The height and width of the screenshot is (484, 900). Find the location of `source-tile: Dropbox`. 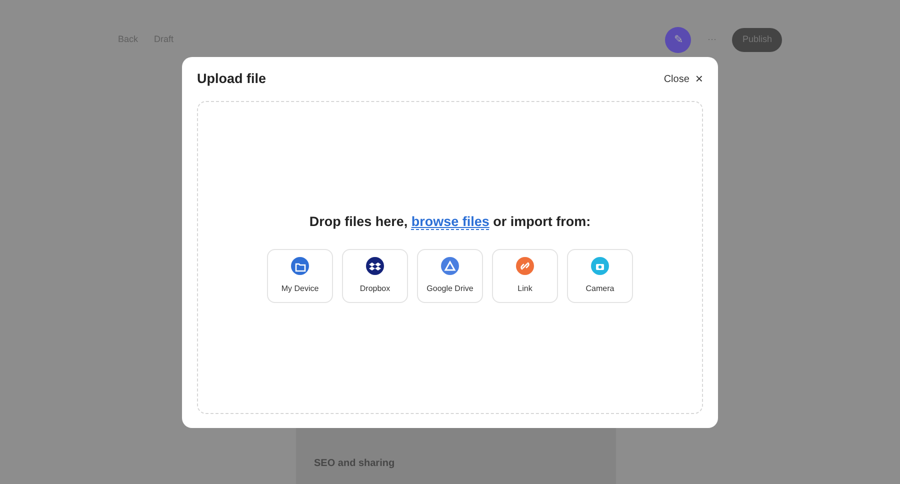

source-tile: Dropbox is located at coordinates (375, 275).